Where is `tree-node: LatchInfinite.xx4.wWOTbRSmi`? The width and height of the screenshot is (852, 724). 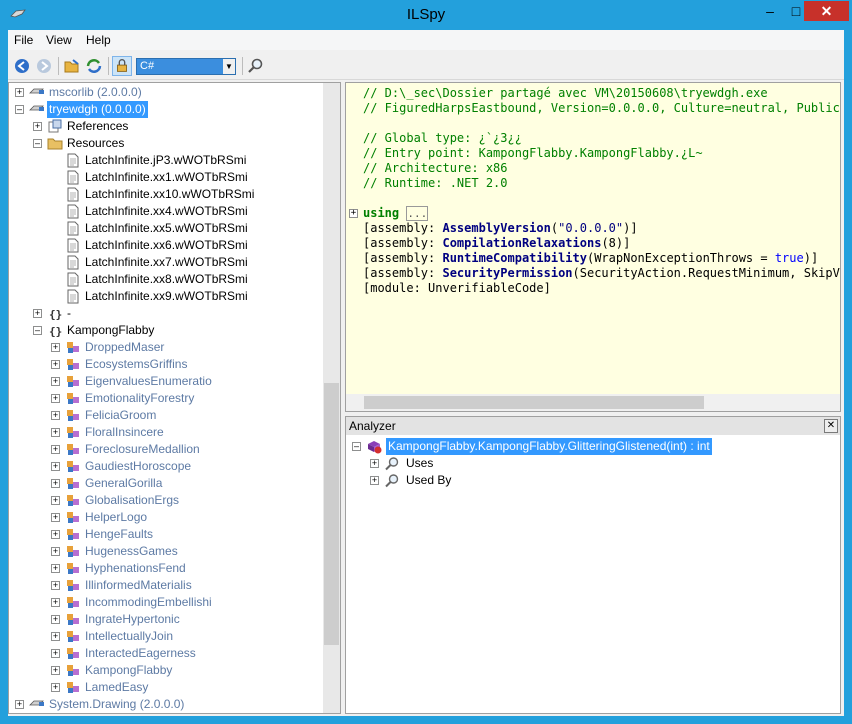 tree-node: LatchInfinite.xx4.wWOTbRSmi is located at coordinates (185, 211).